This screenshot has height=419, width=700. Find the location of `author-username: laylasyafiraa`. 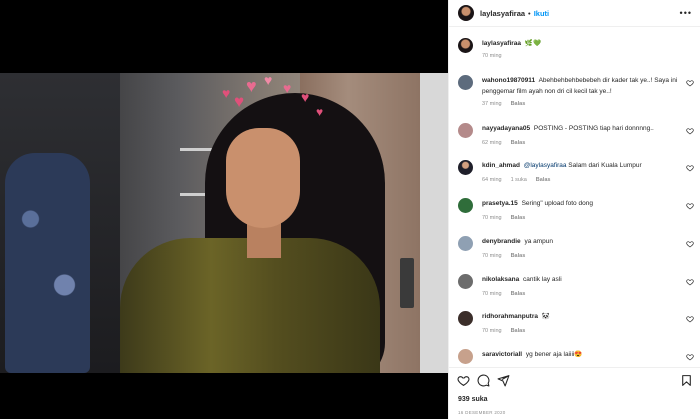

author-username: laylasyafiraa is located at coordinates (502, 13).